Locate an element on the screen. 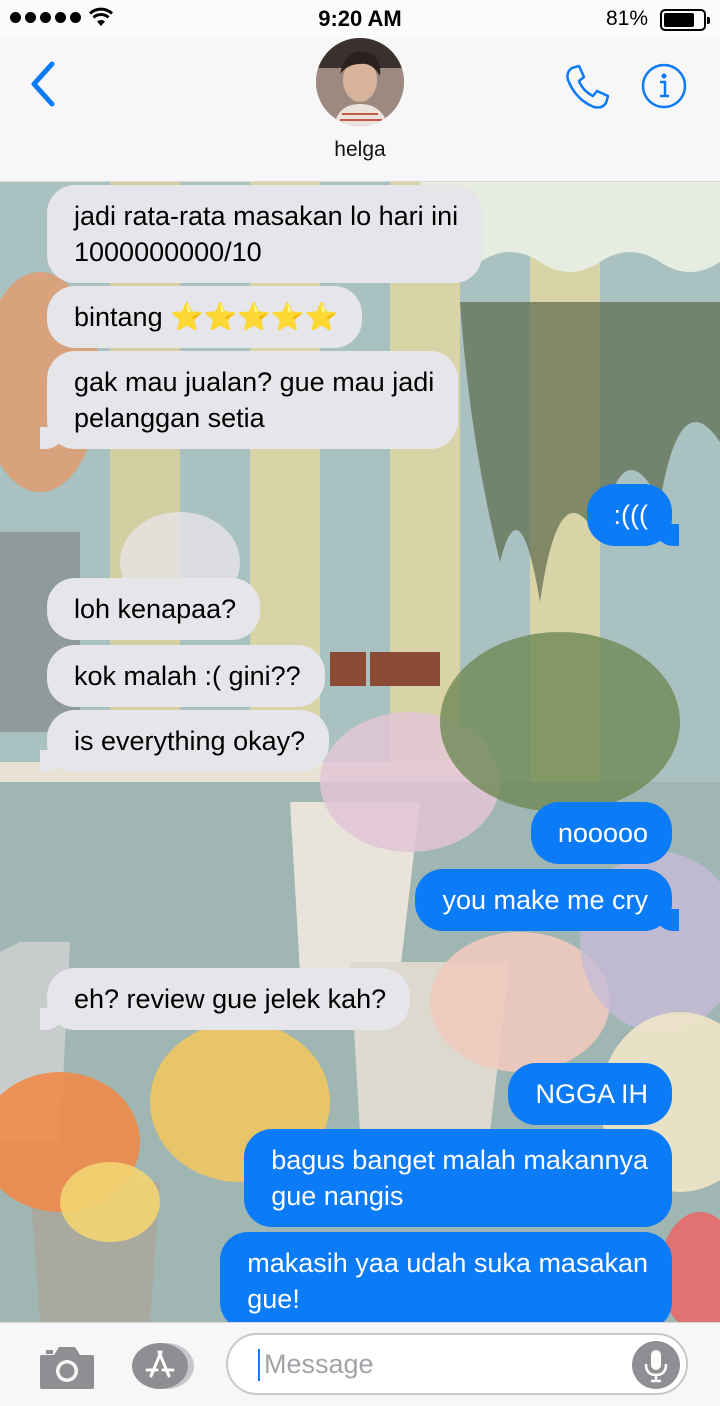 This screenshot has width=720, height=1406. avatar-photo is located at coordinates (360, 82).